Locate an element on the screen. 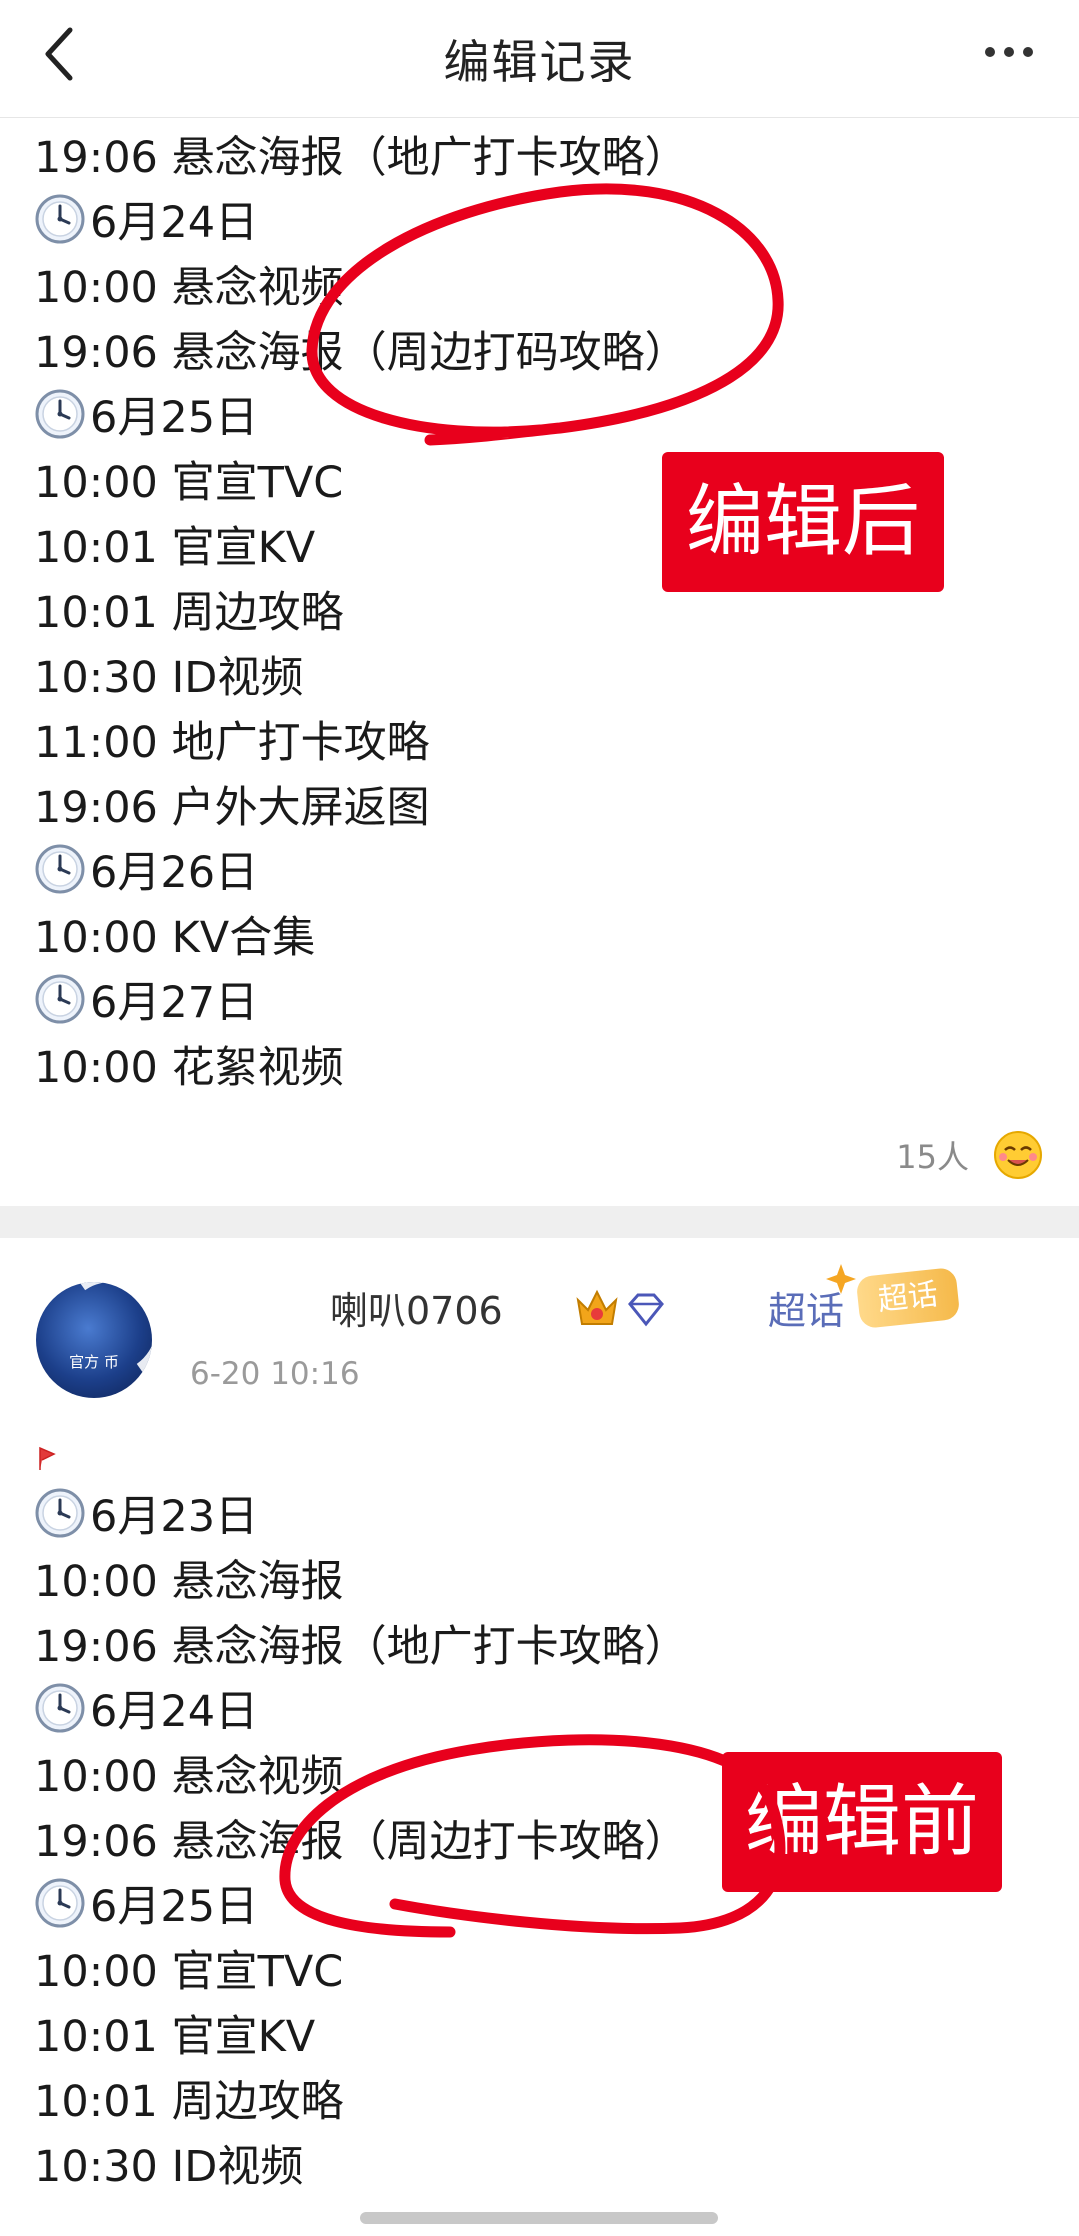 The height and width of the screenshot is (2236, 1079). line-text: 19:06 户外大屏返图 is located at coordinates (232, 808).